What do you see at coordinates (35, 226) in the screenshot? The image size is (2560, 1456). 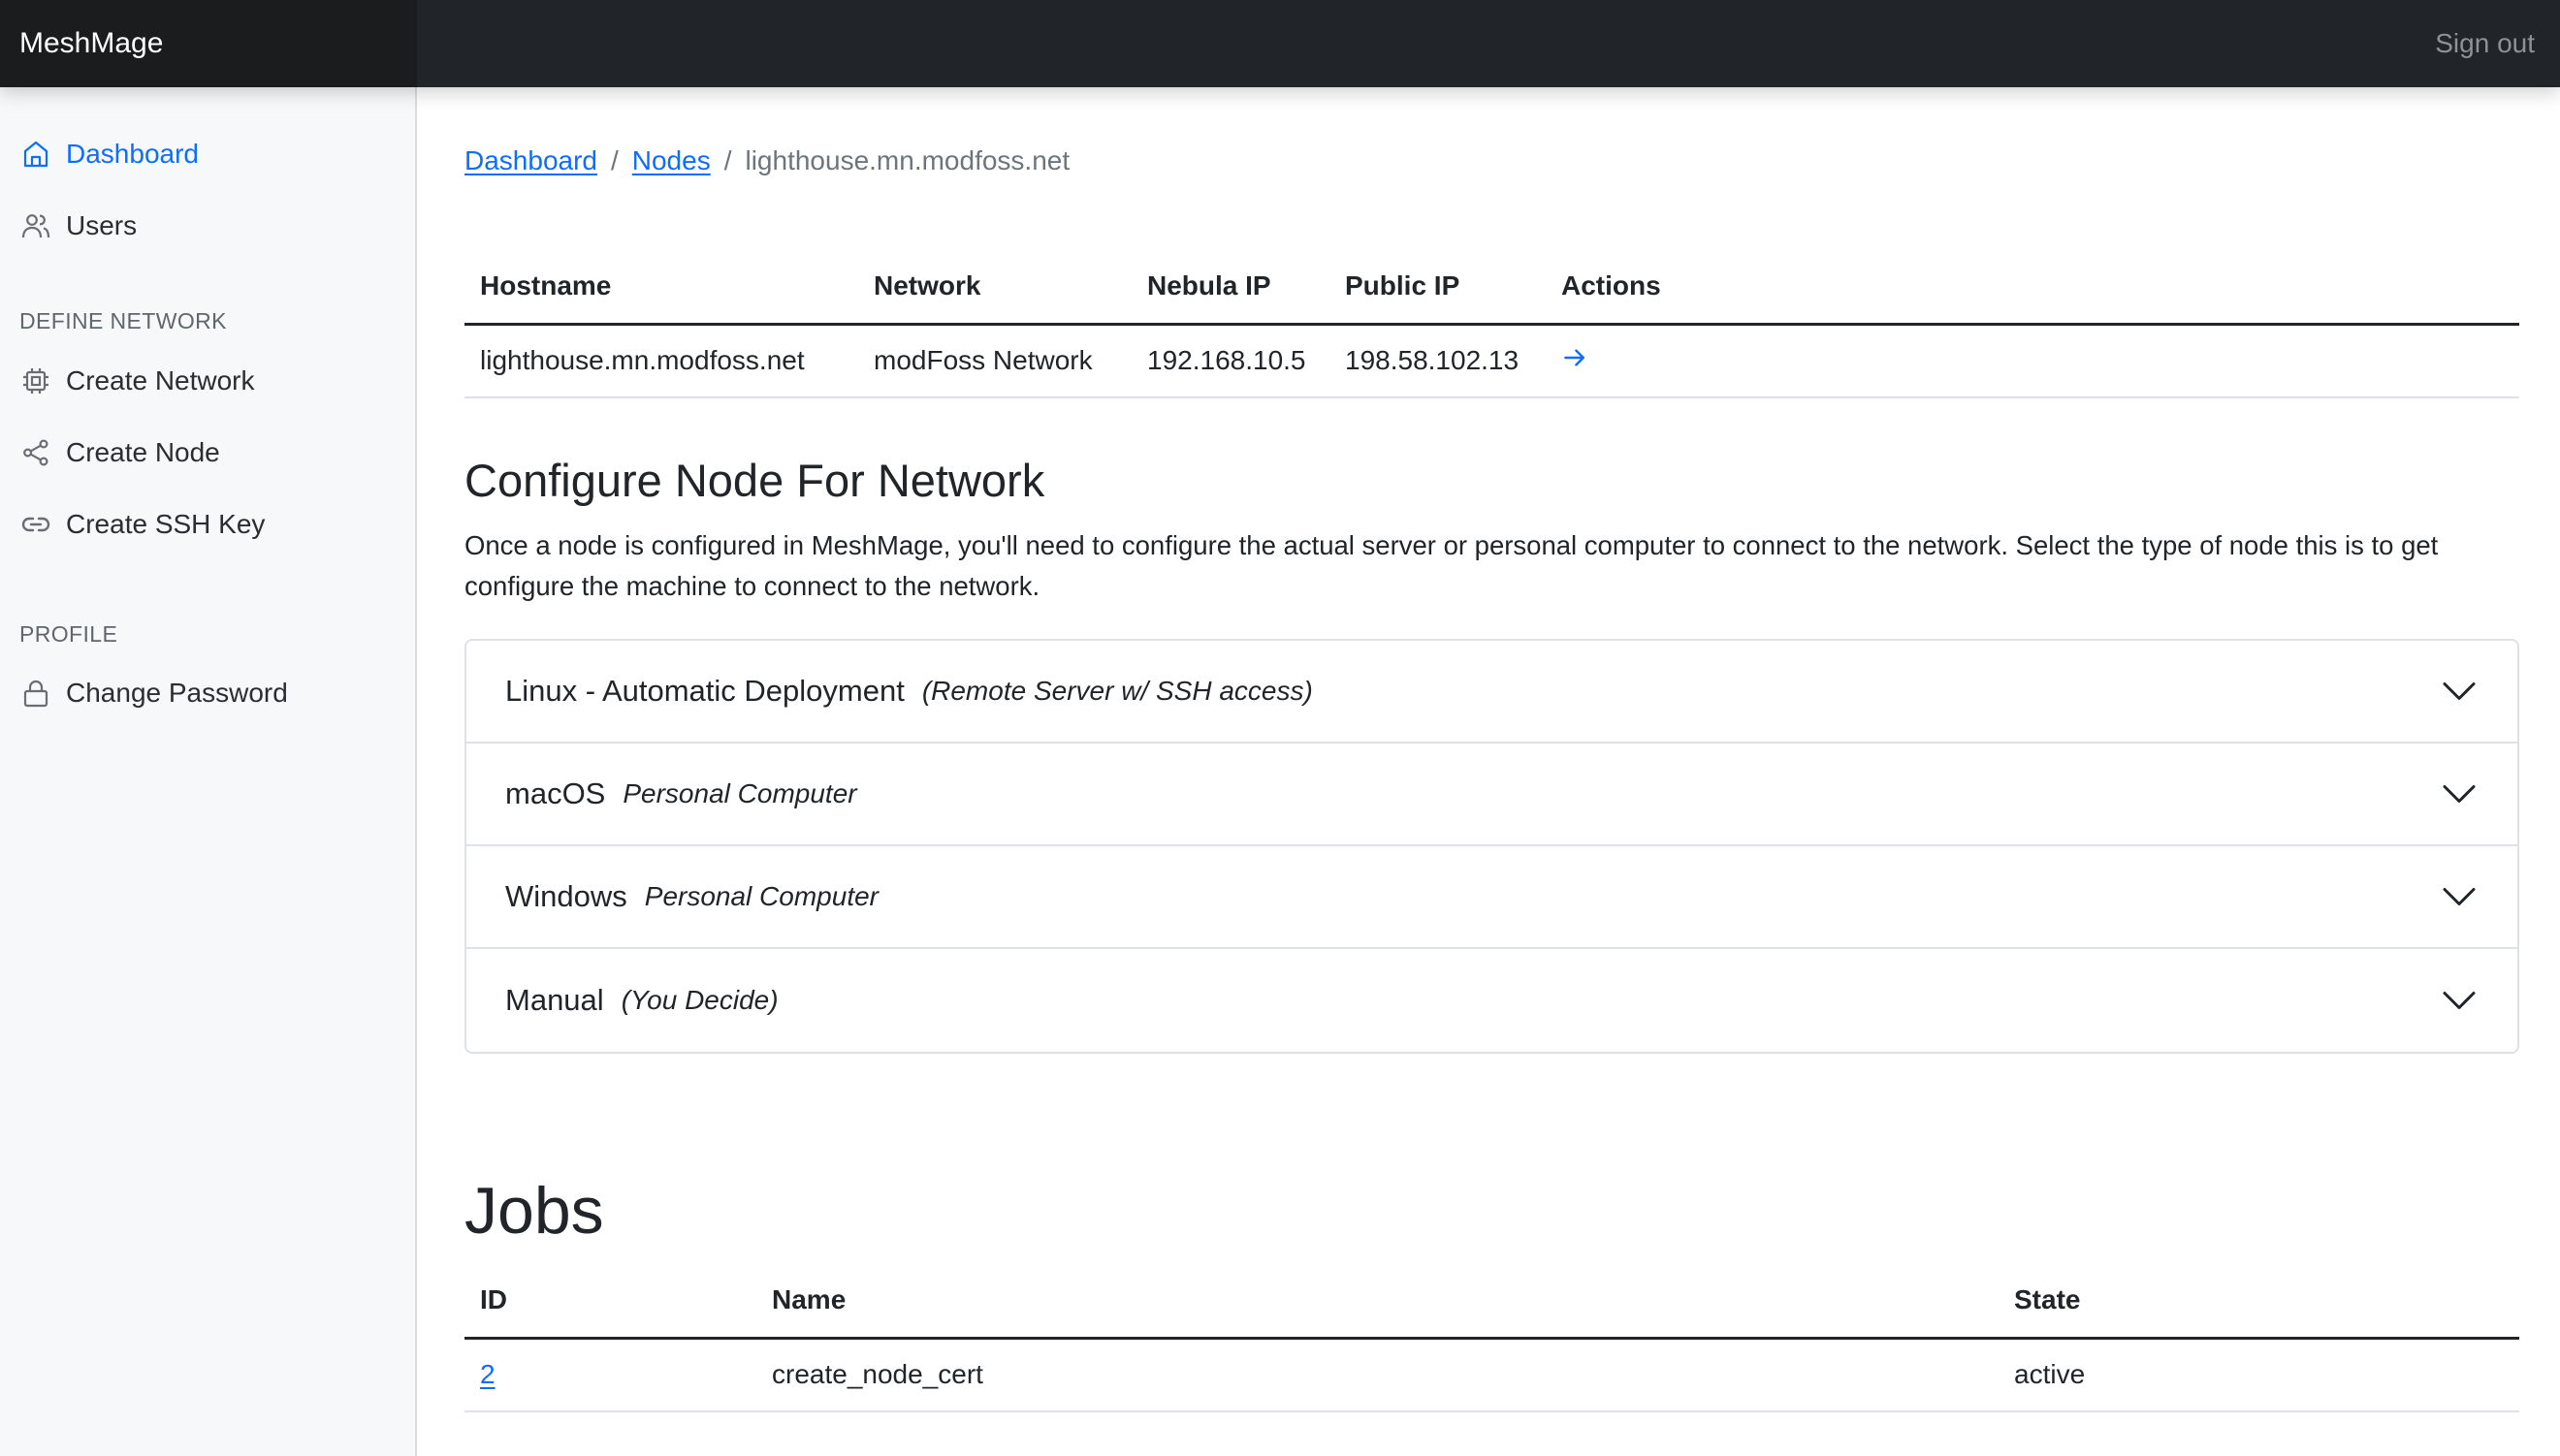 I see `users-icon` at bounding box center [35, 226].